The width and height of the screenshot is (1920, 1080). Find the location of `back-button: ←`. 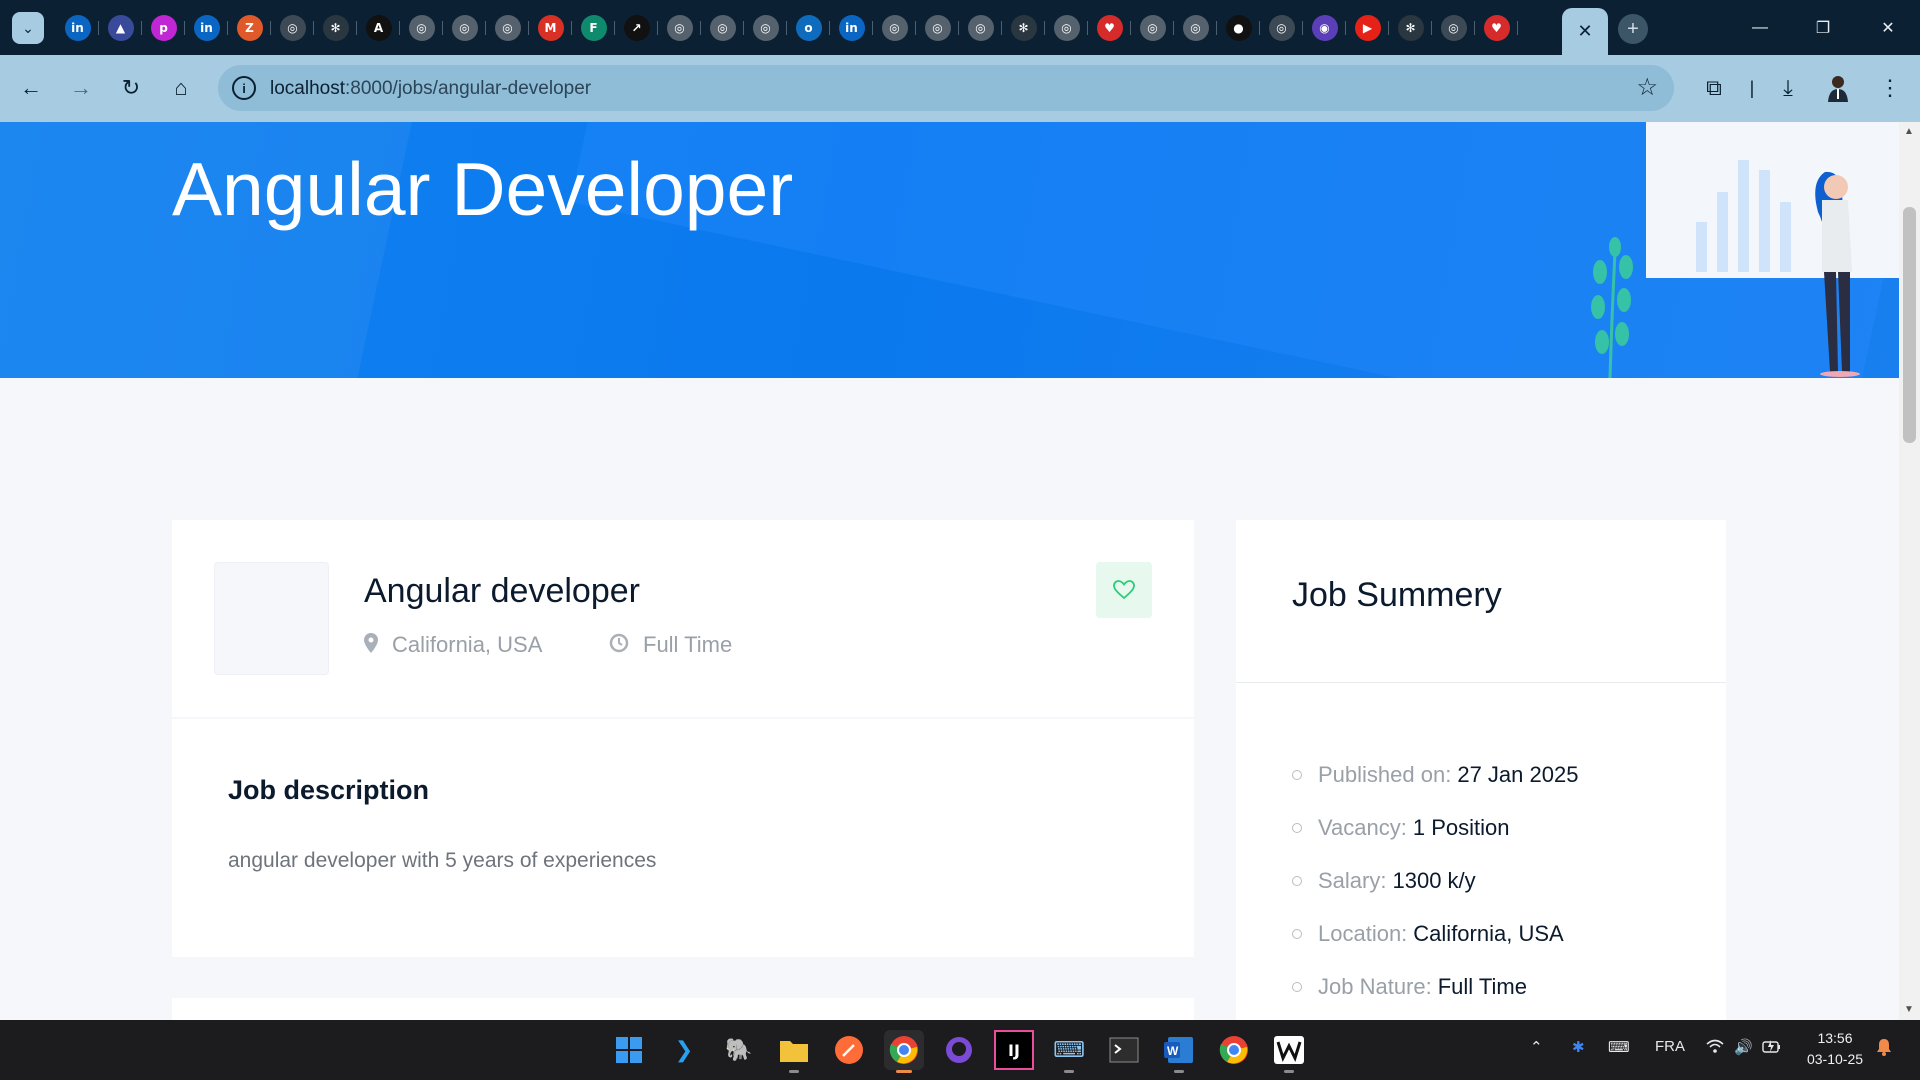

back-button: ← is located at coordinates (31, 88).